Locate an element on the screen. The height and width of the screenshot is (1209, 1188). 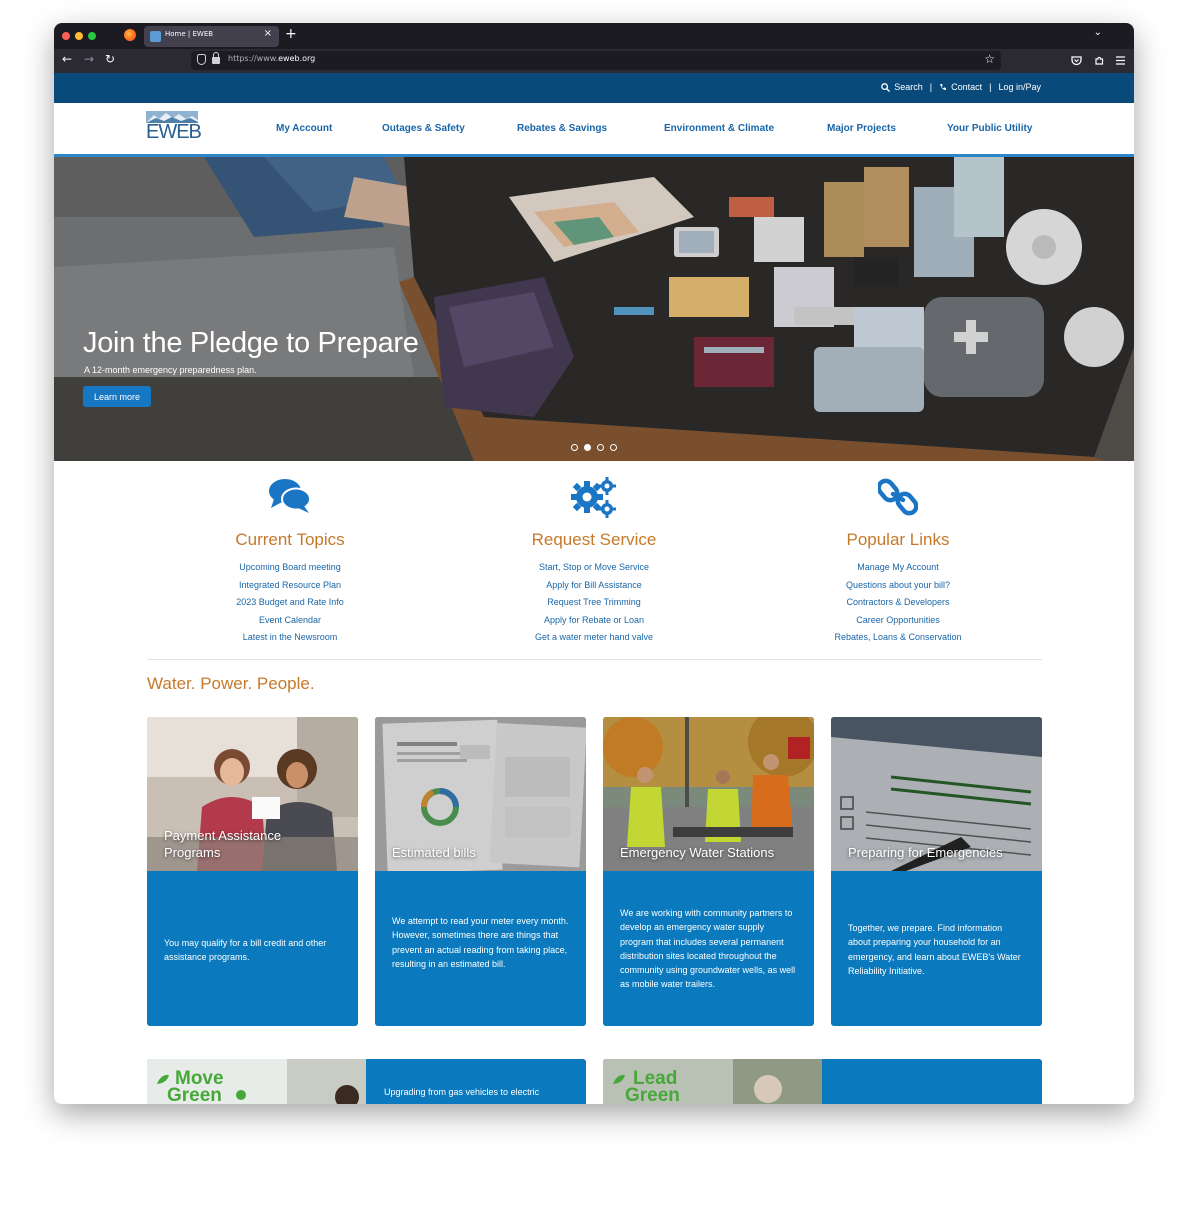
reload-button: ↻ is located at coordinates (110, 59).